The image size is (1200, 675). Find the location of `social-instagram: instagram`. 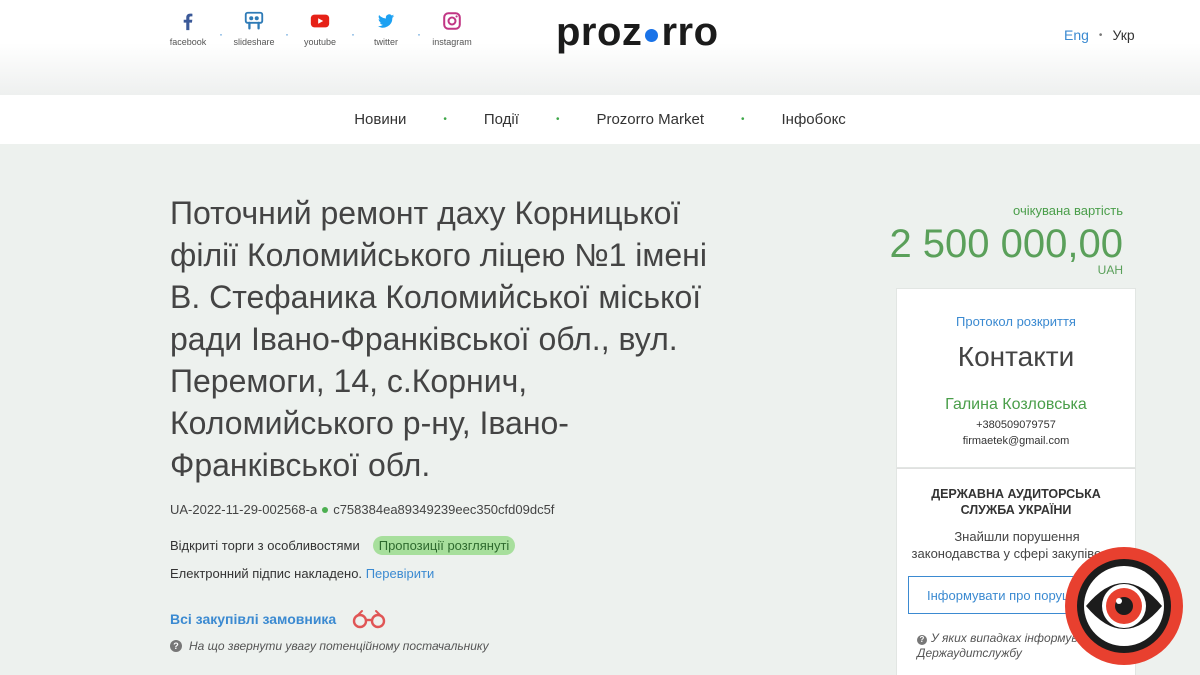

social-instagram: instagram is located at coordinates (452, 28).